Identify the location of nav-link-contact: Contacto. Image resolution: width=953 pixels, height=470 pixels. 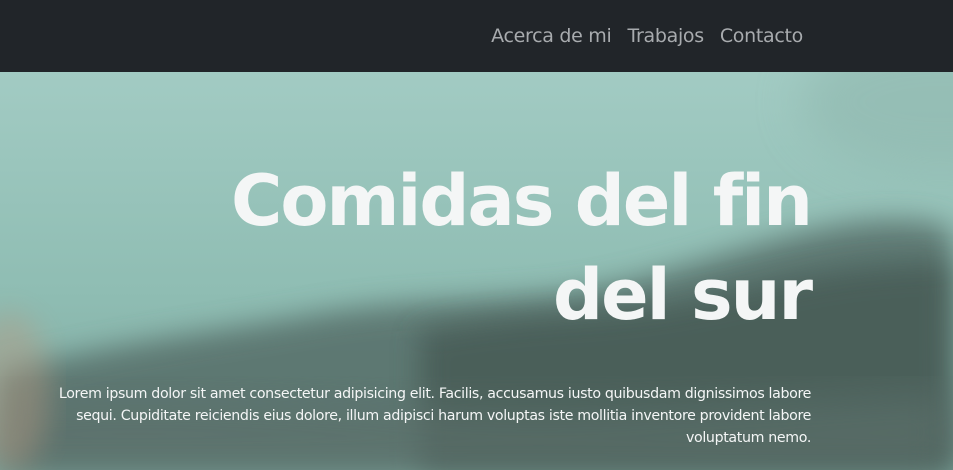
(761, 36).